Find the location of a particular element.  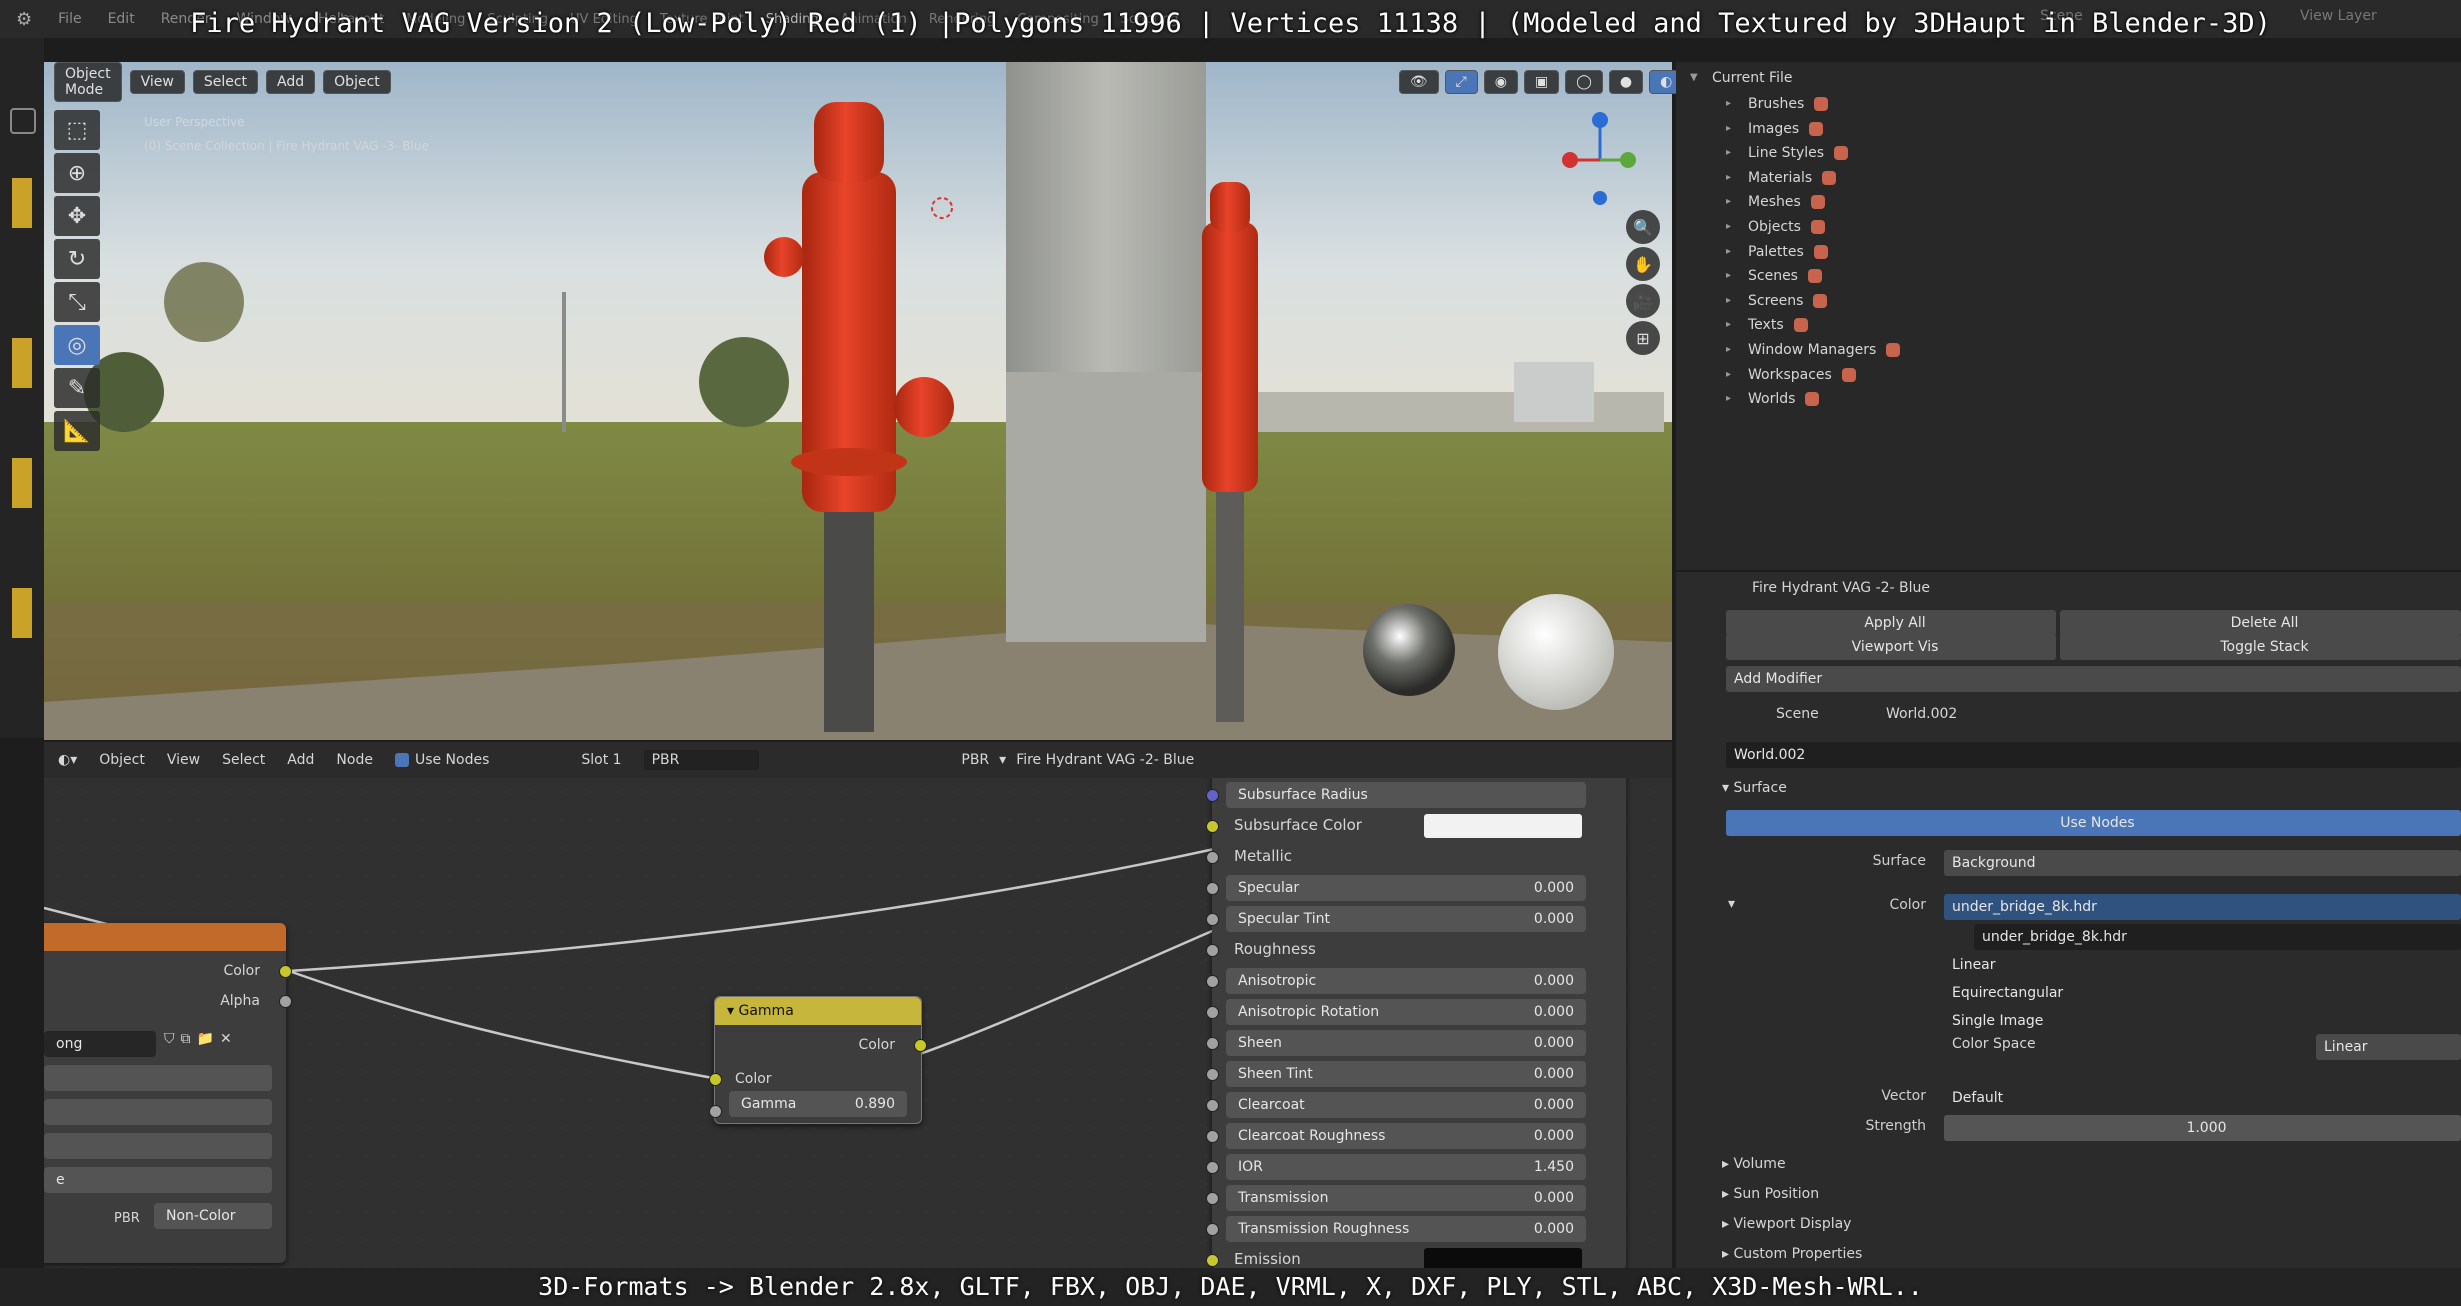

bsdf-input-row: Specular Tint 0.000 is located at coordinates (1399, 919).